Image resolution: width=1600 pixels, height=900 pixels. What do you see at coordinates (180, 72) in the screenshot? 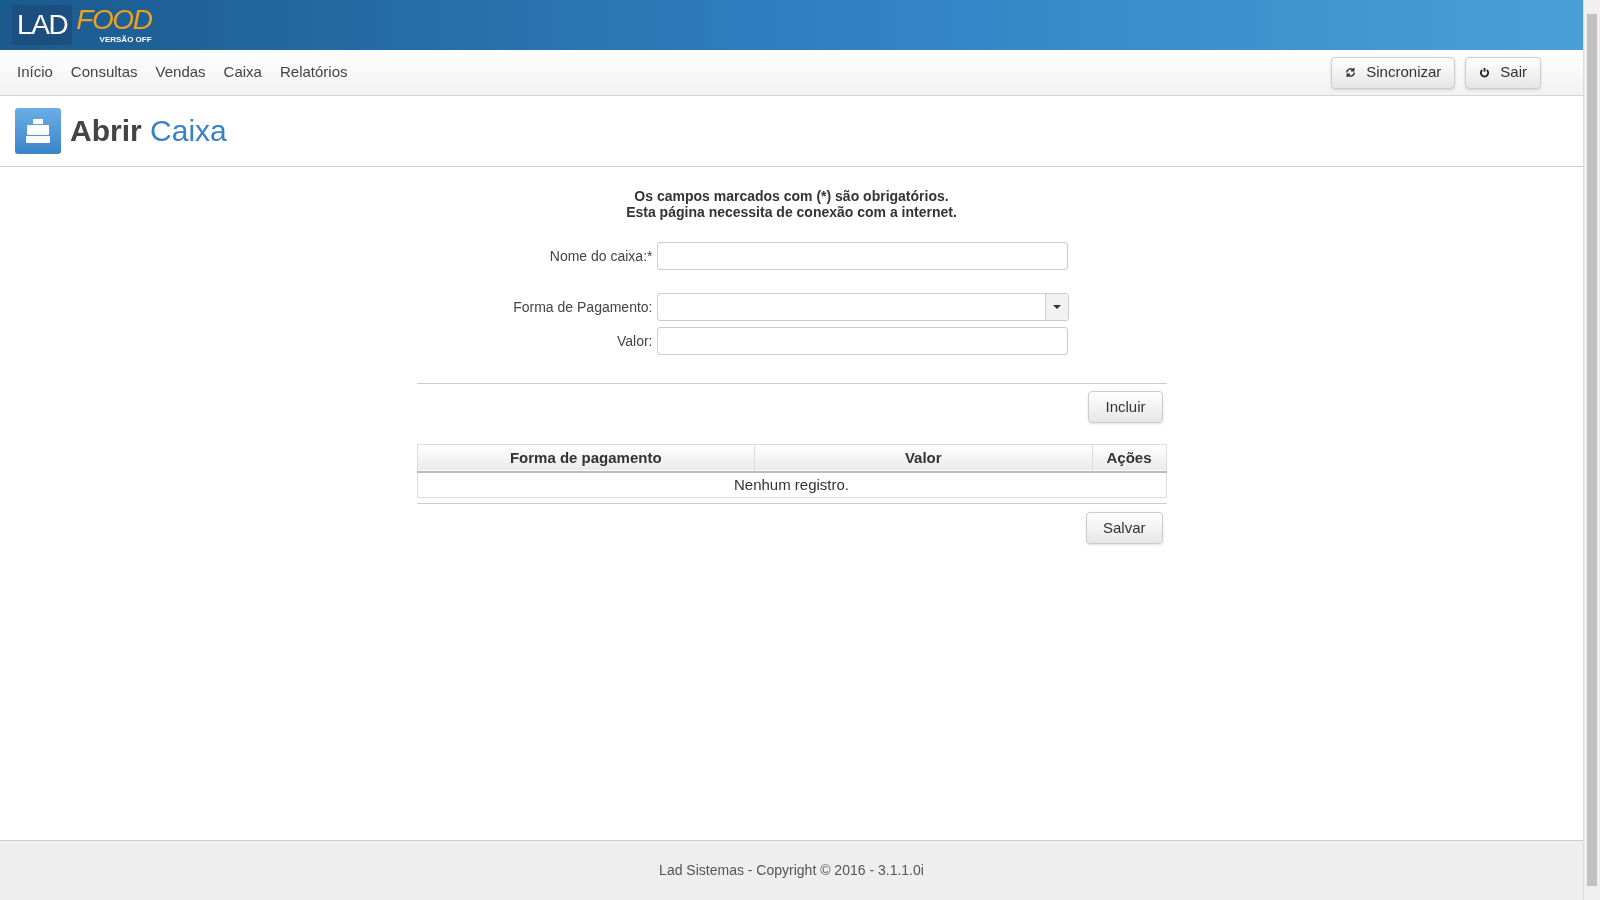
I see `nav-link: Vendas` at bounding box center [180, 72].